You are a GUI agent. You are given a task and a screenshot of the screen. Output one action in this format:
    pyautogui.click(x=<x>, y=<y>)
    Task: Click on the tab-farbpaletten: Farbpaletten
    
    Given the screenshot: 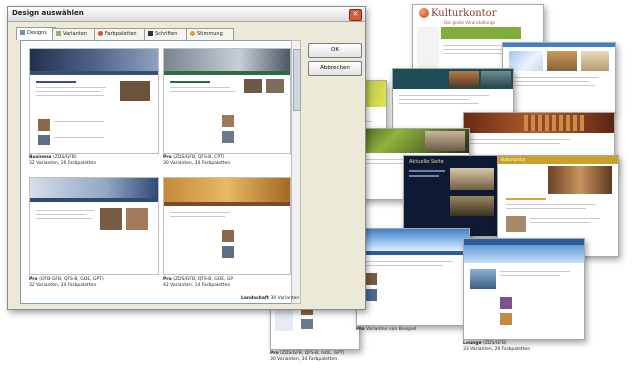 What is the action you would take?
    pyautogui.click(x=121, y=34)
    